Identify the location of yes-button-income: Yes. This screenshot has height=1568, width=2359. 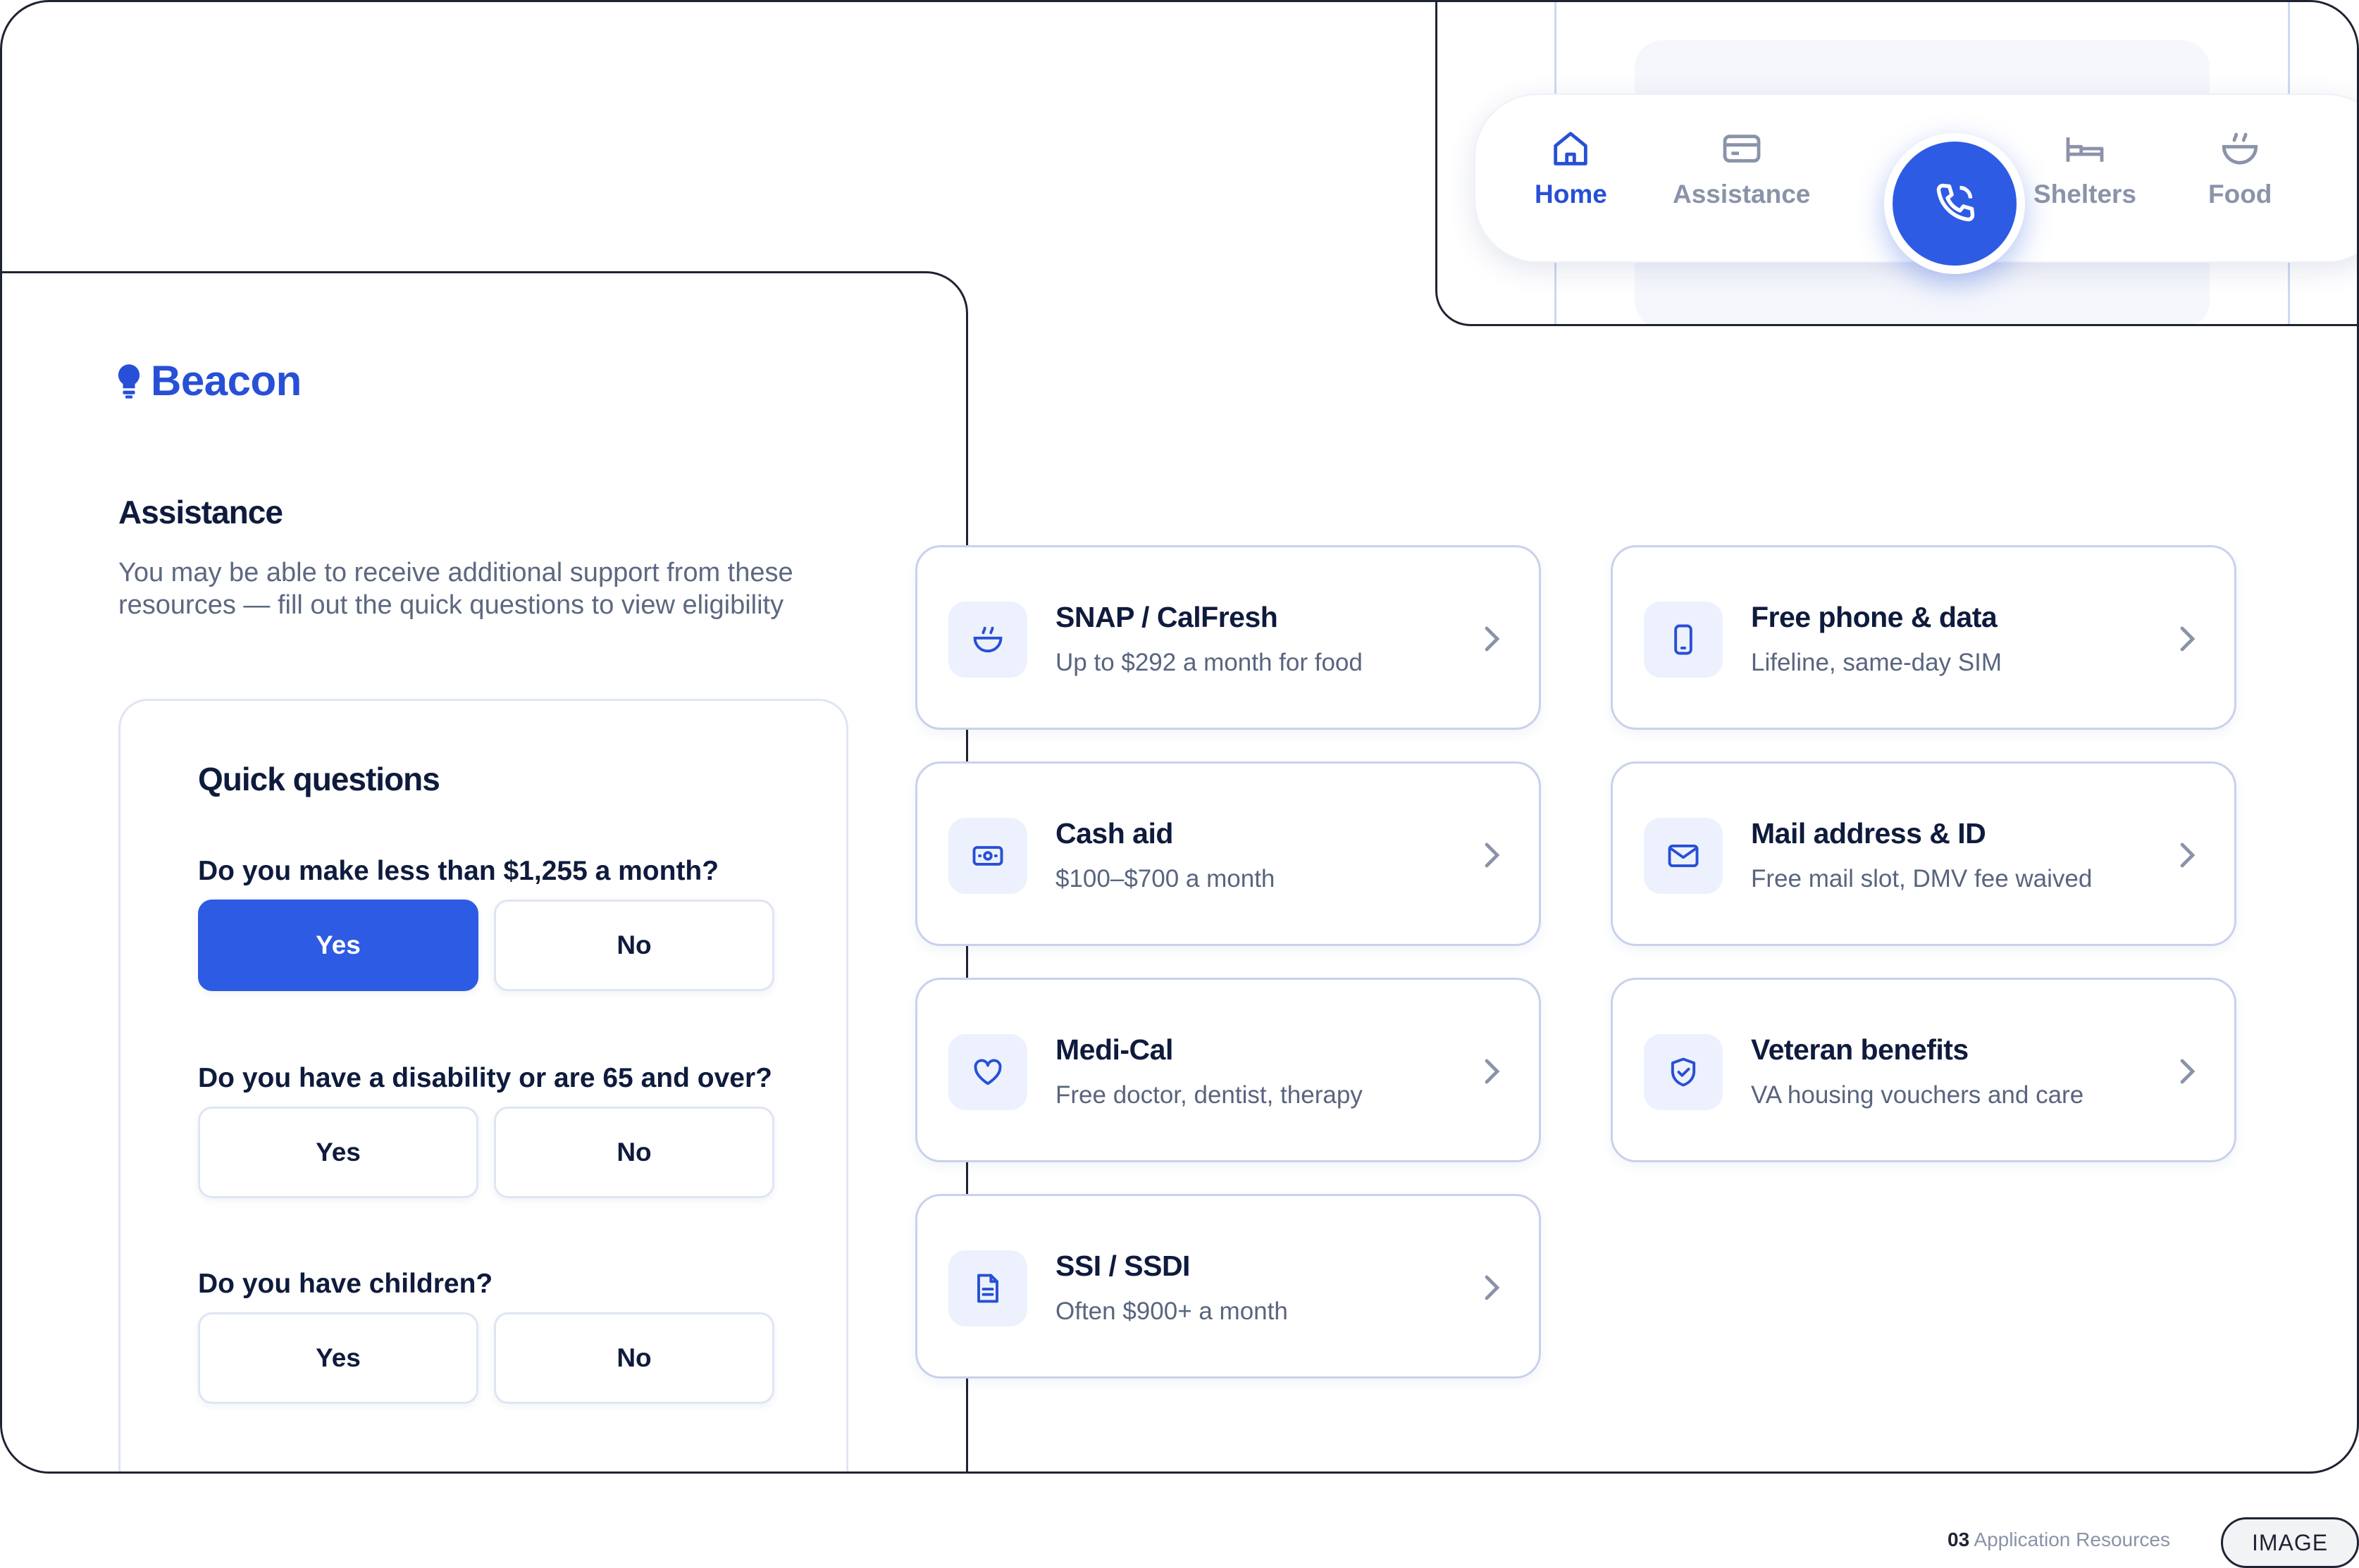
(338, 945).